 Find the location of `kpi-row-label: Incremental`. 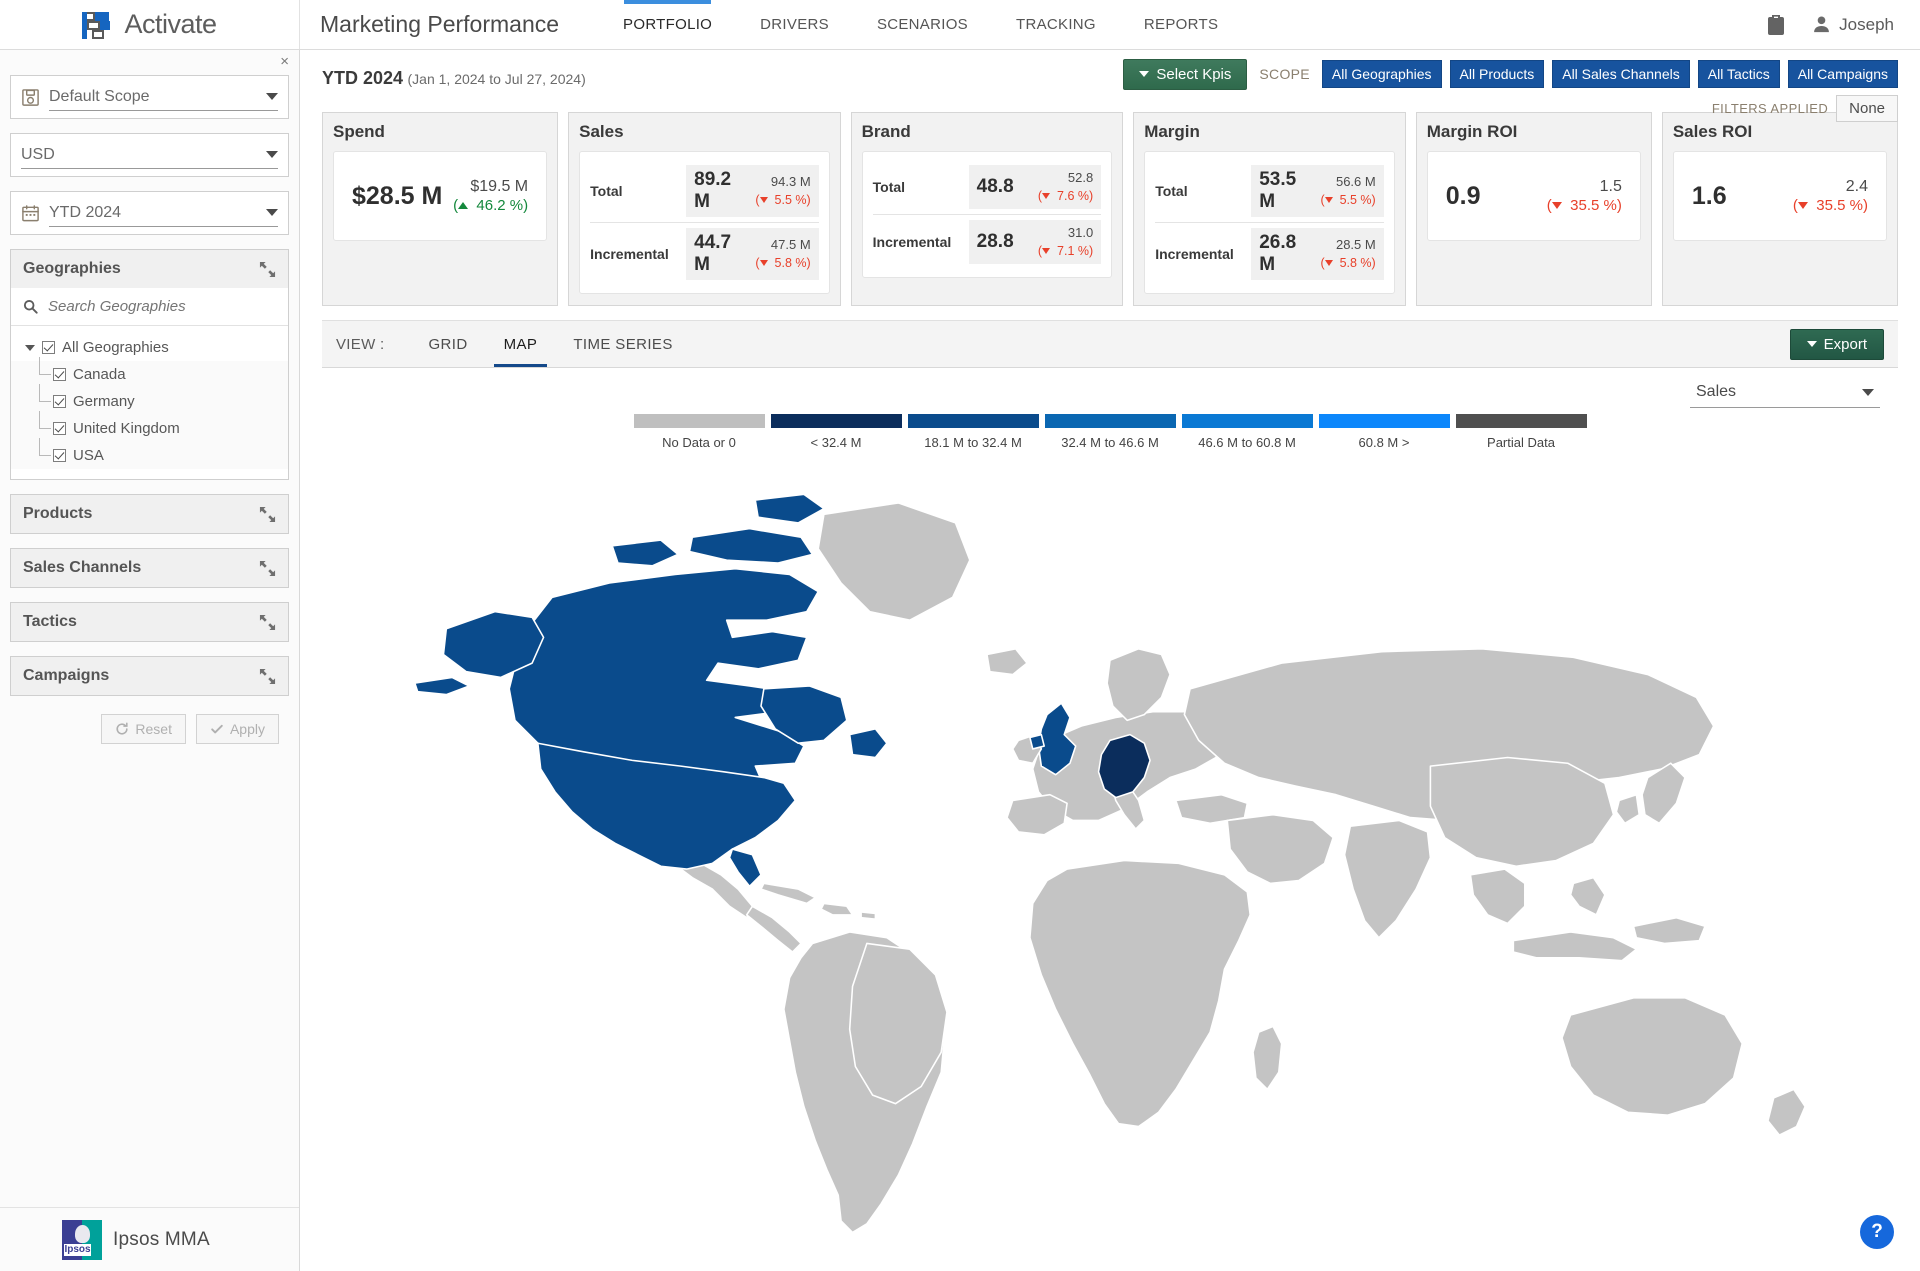

kpi-row-label: Incremental is located at coordinates (912, 242).